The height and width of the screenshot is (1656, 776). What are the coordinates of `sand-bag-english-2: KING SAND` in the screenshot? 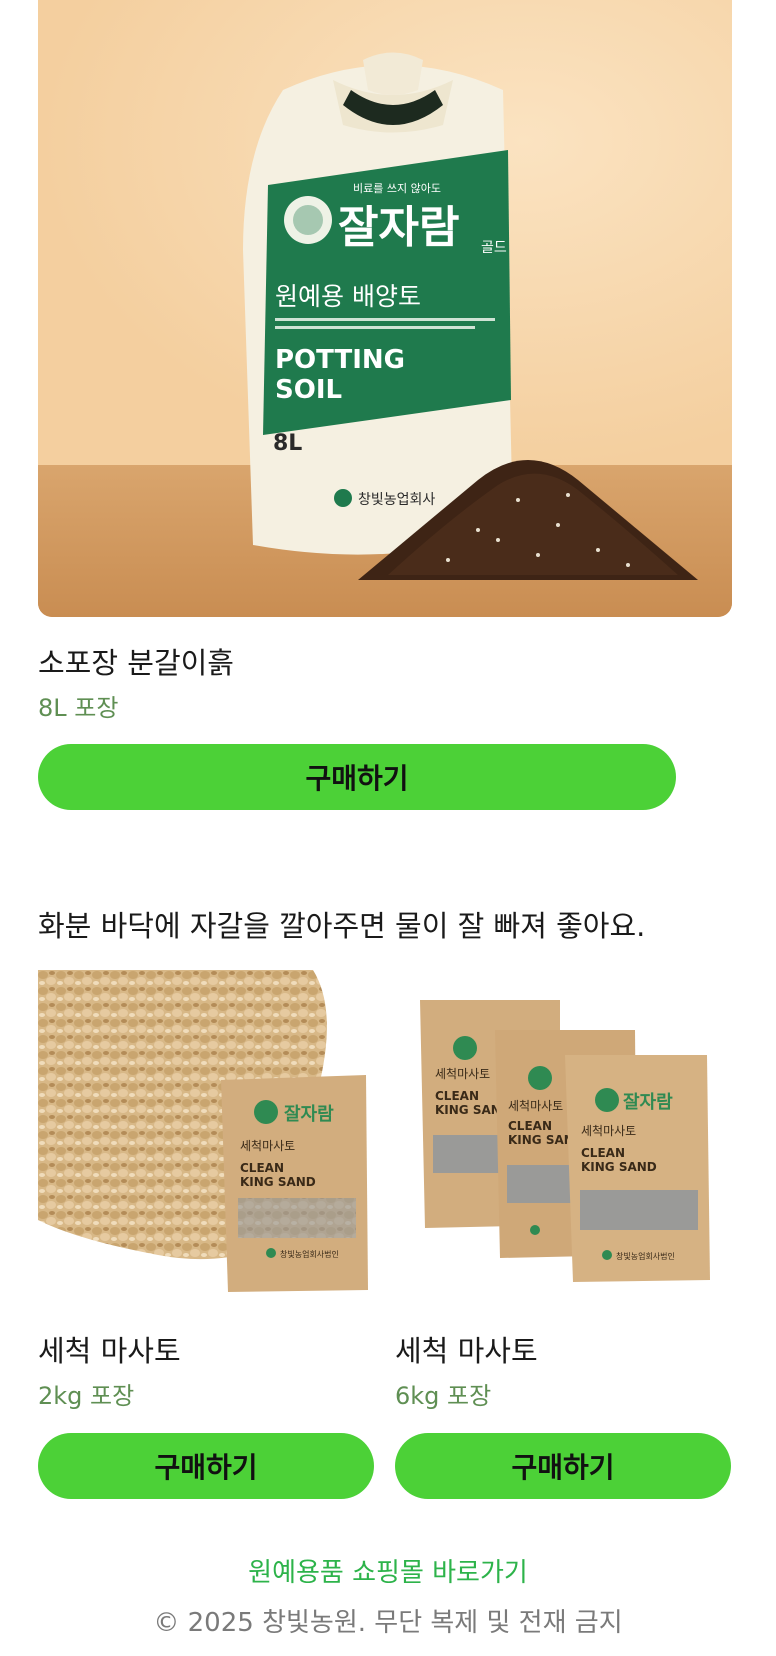 It's located at (278, 1182).